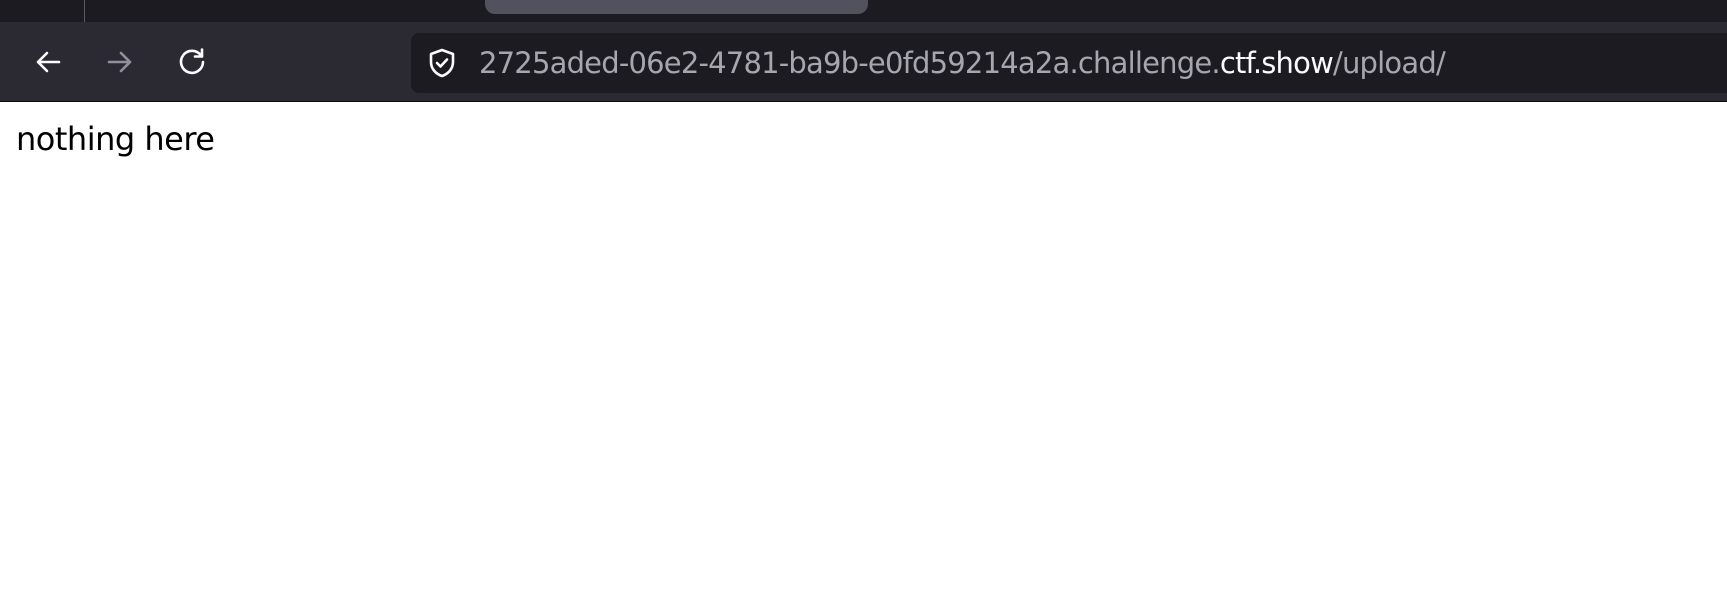 This screenshot has height=607, width=1727. I want to click on tab-strip, so click(863, 11).